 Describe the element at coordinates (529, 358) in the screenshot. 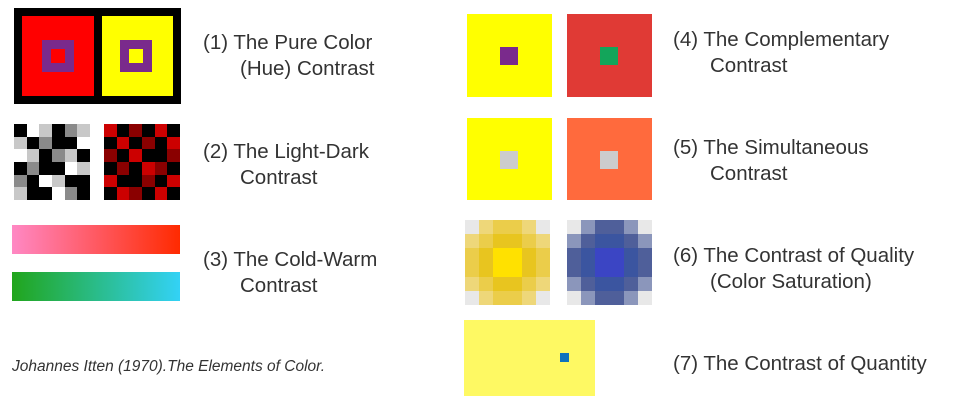

I see `quantity-pale-yellow-rect` at that location.